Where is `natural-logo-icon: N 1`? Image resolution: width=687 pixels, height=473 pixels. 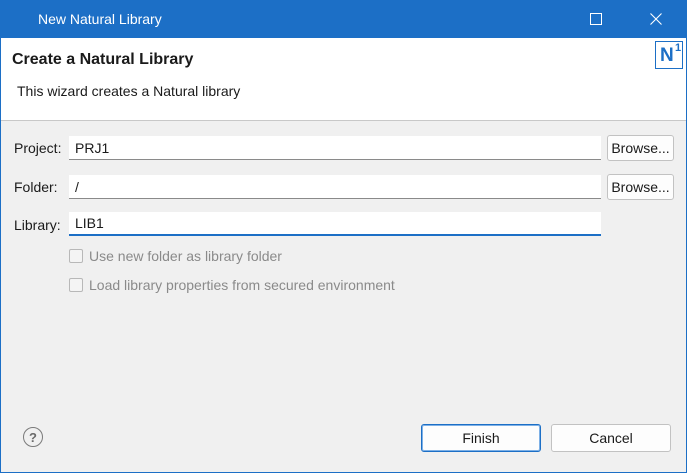 natural-logo-icon: N 1 is located at coordinates (669, 55).